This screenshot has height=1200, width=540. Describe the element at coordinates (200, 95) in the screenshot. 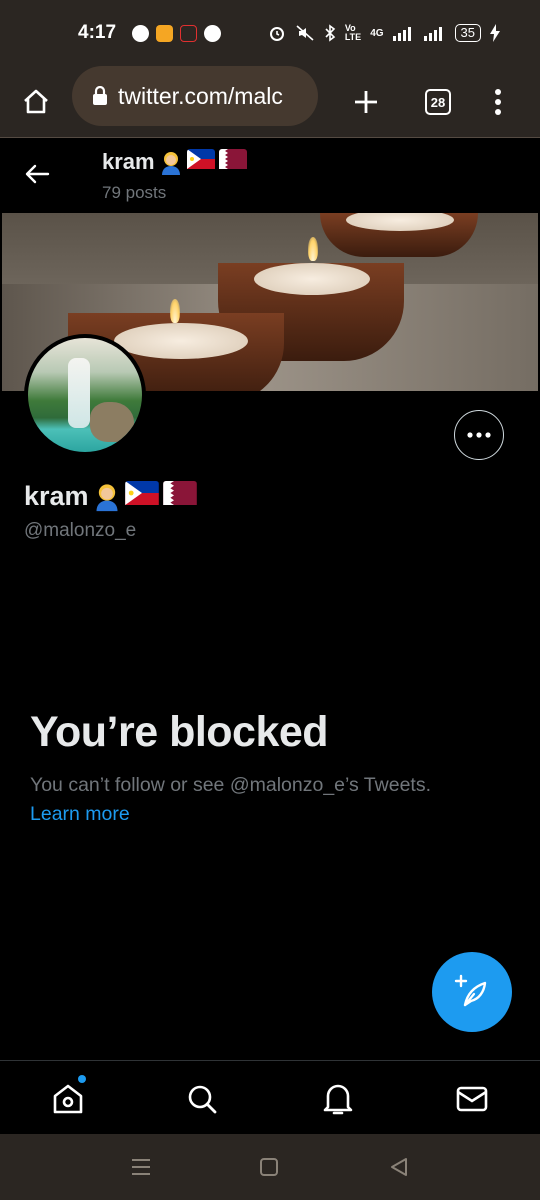

I see `url-text: twitter.com/malc` at that location.